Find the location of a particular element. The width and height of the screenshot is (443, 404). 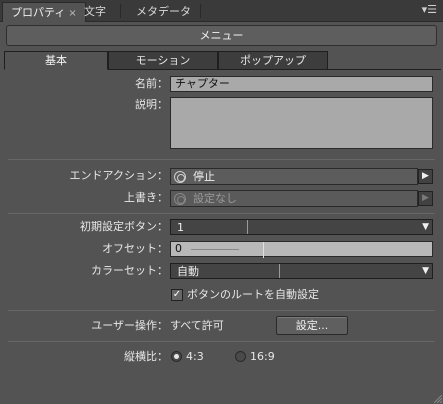

aspect-4-3-radio is located at coordinates (176, 356).